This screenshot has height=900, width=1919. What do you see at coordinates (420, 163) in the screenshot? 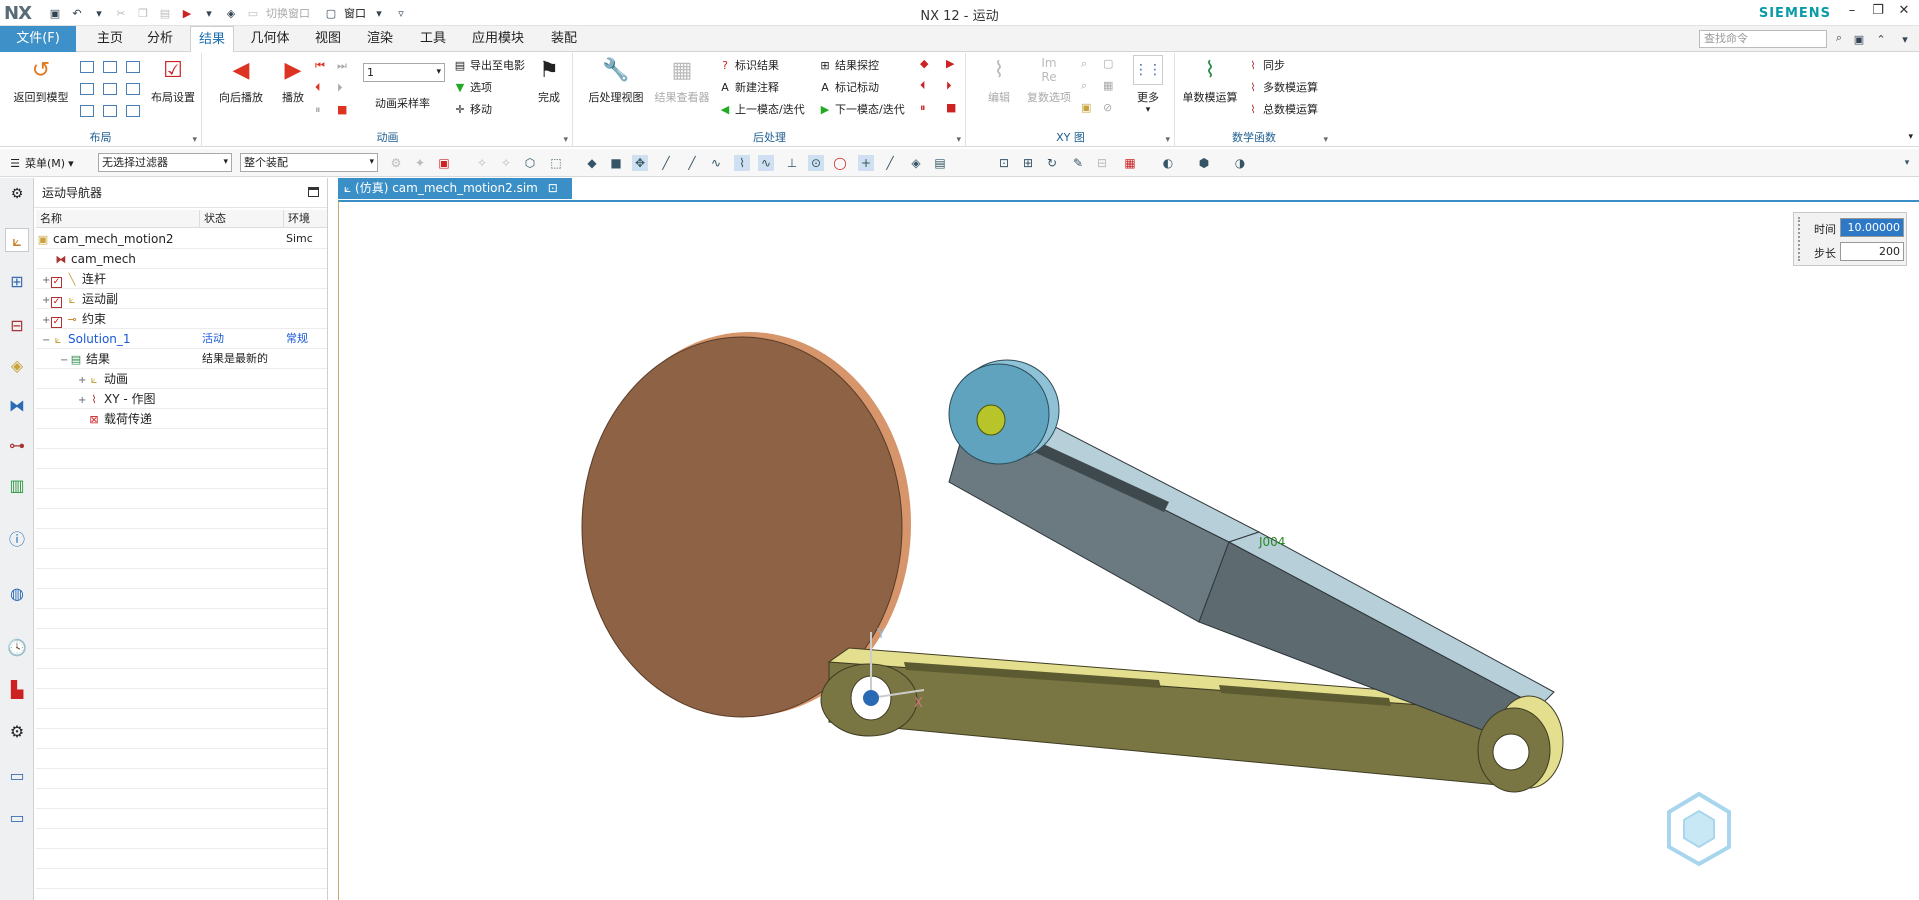
I see `deselect-icon: ✦` at bounding box center [420, 163].